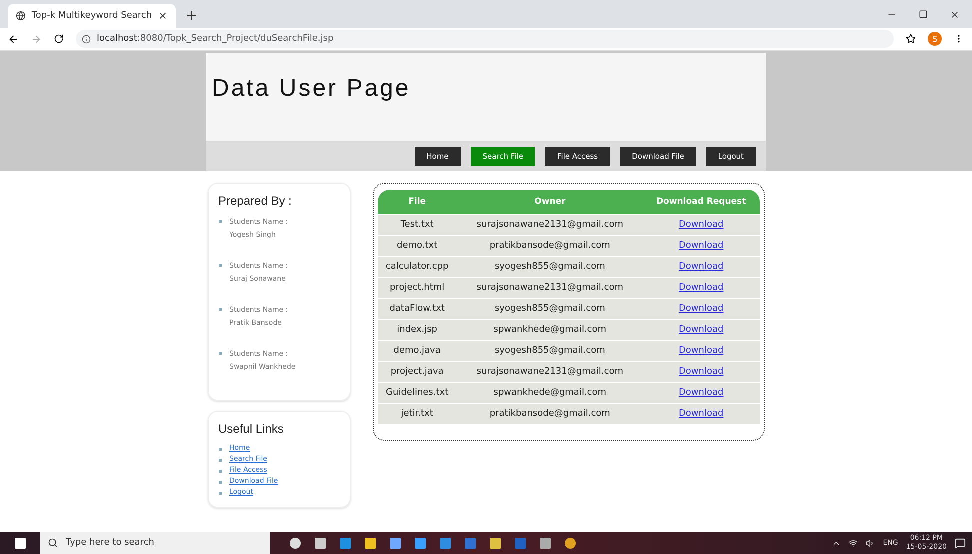 This screenshot has width=972, height=554. Describe the element at coordinates (418, 393) in the screenshot. I see `table-cell: Guidelines.txt` at that location.